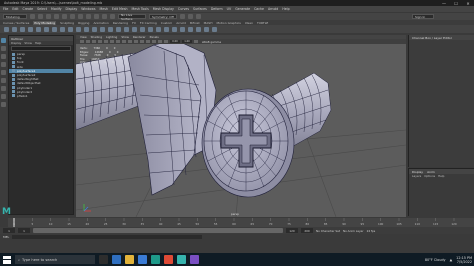 The height and width of the screenshot is (266, 474). Describe the element at coordinates (15, 16) in the screenshot. I see `mode-selector: Modeling` at that location.